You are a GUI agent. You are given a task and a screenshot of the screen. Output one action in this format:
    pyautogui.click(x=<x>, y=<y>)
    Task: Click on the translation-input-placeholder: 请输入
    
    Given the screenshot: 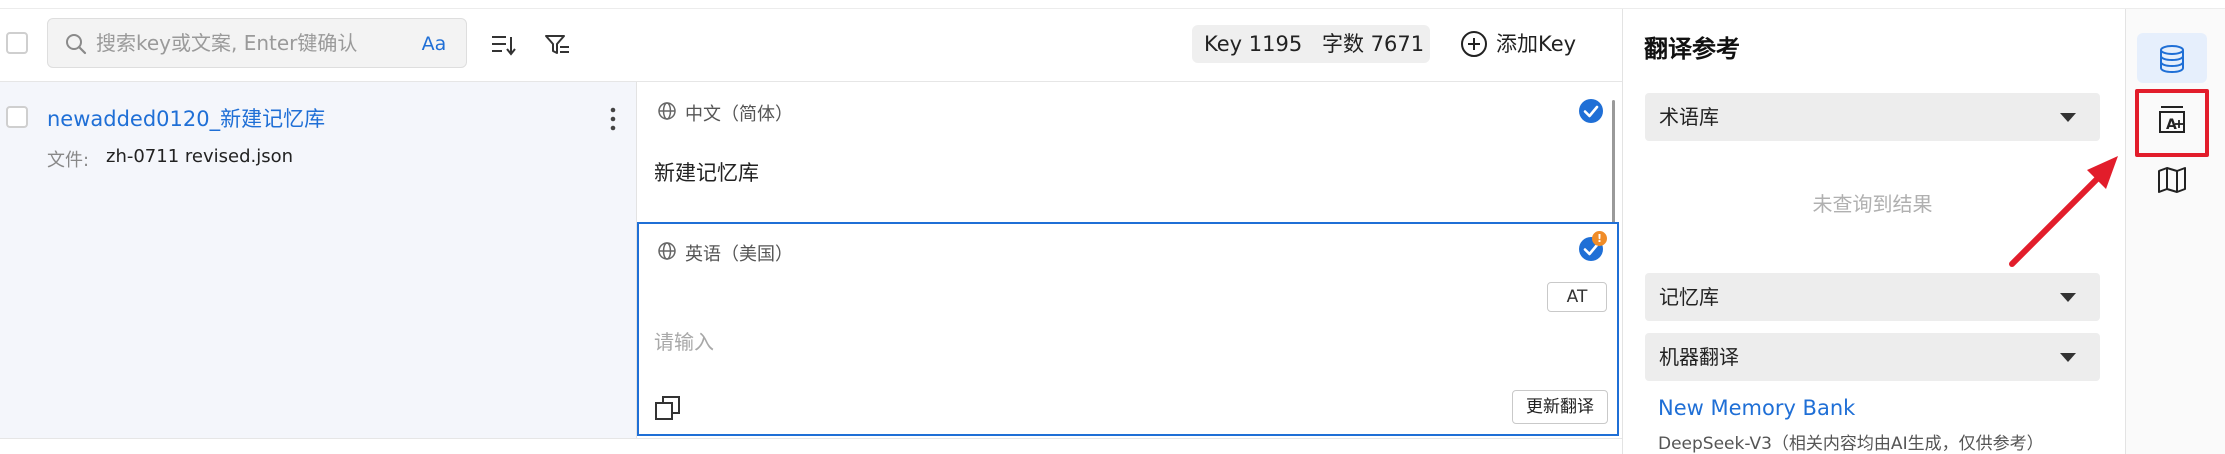 What is the action you would take?
    pyautogui.click(x=684, y=340)
    